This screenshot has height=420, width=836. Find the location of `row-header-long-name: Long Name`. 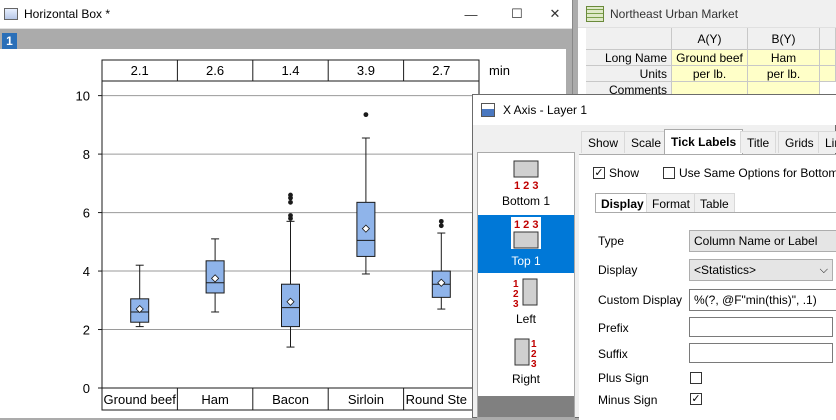

row-header-long-name: Long Name is located at coordinates (629, 58).